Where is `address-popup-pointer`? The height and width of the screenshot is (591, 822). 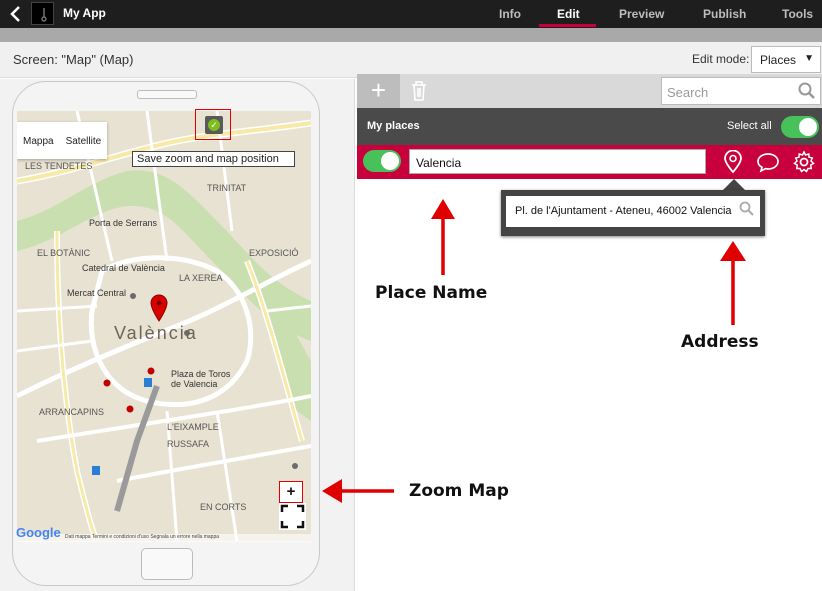
address-popup-pointer is located at coordinates (734, 184).